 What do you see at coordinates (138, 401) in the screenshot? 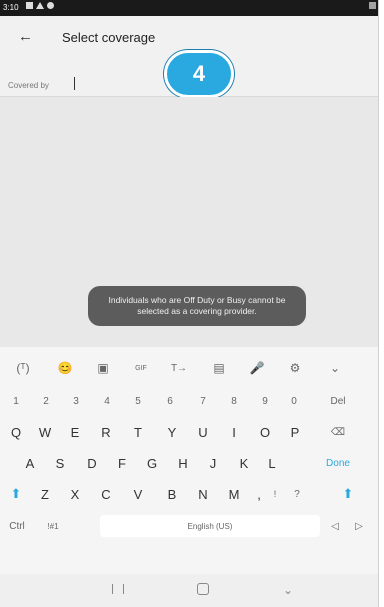
I see `key-5: 5` at bounding box center [138, 401].